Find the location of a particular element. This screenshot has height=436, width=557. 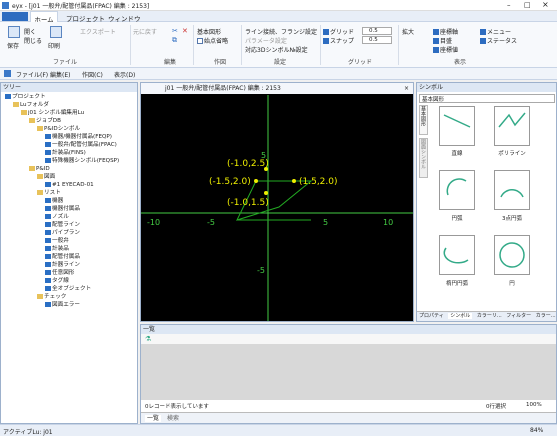

print-button: 印刷 is located at coordinates (54, 45).